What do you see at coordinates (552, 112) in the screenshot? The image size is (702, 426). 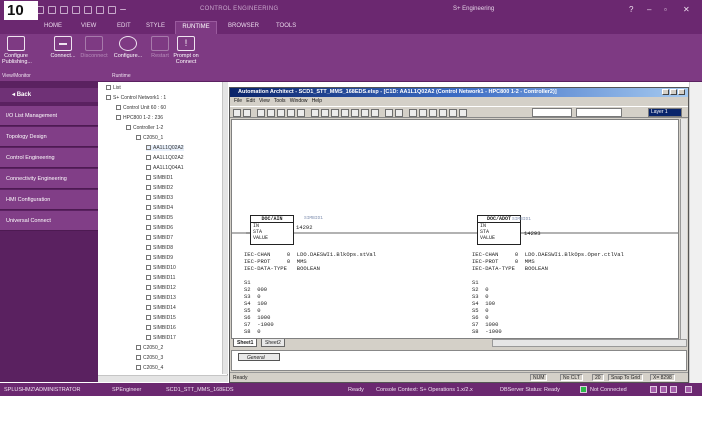 I see `fill-dropdown` at bounding box center [552, 112].